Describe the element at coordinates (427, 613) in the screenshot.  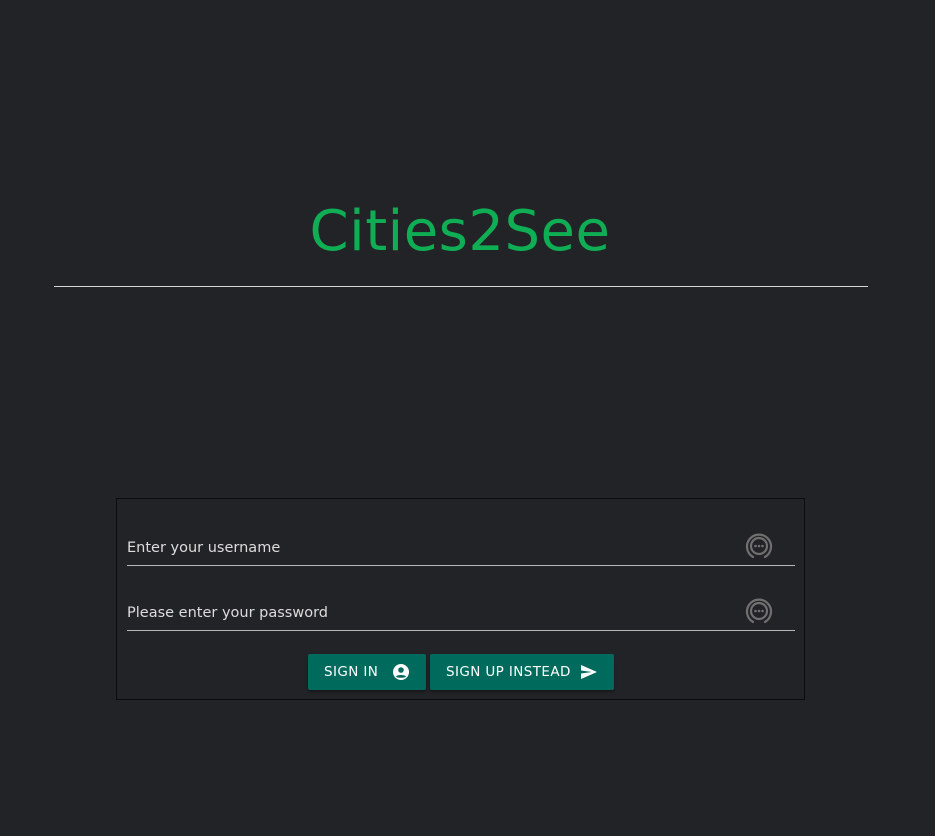
I see `password-input` at that location.